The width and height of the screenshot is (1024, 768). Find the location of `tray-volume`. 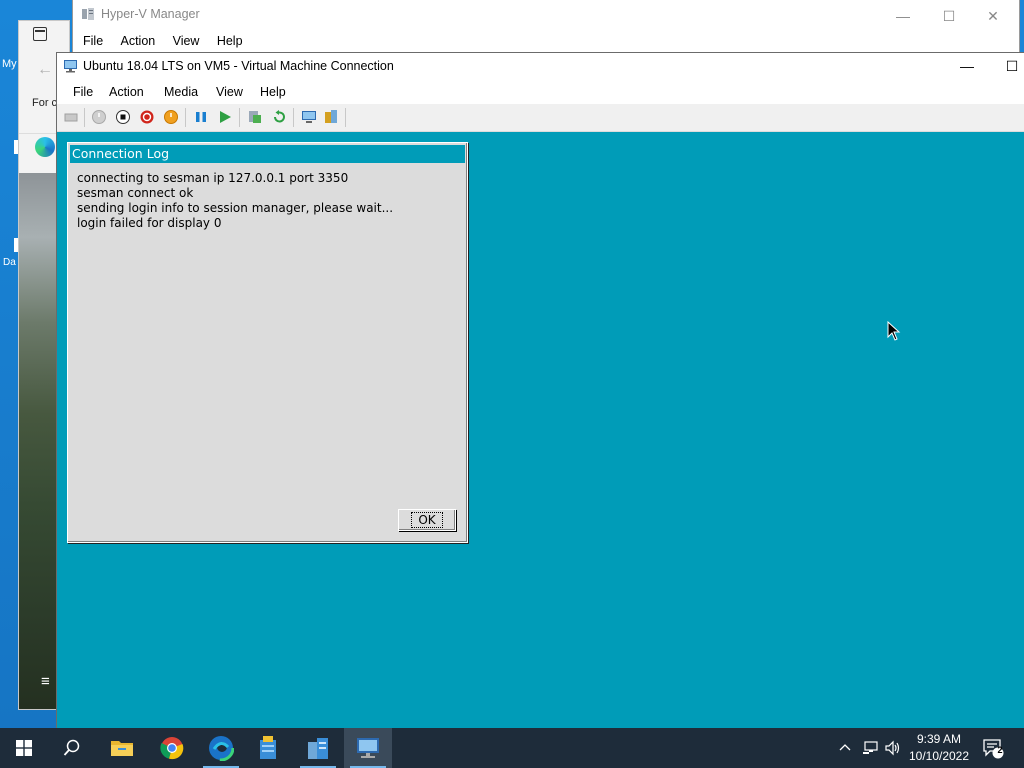

tray-volume is located at coordinates (893, 748).